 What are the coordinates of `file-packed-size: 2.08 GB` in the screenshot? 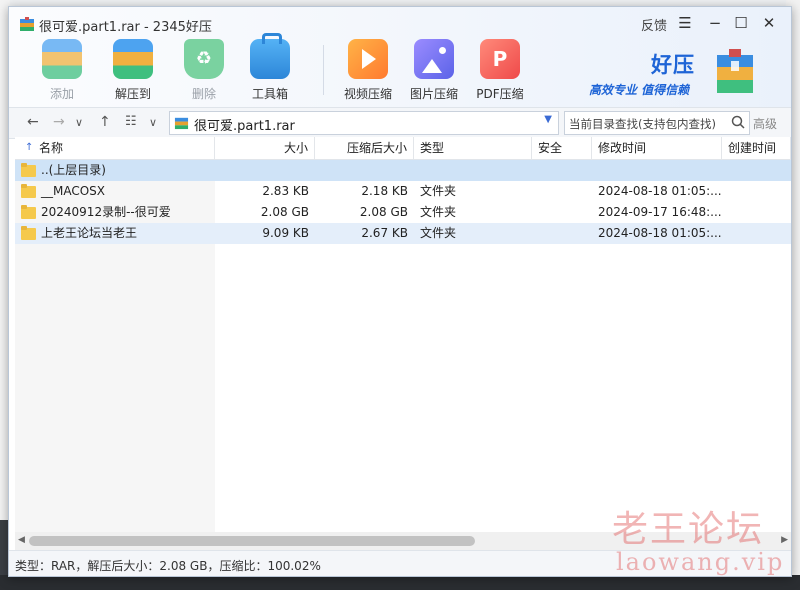 It's located at (383, 212).